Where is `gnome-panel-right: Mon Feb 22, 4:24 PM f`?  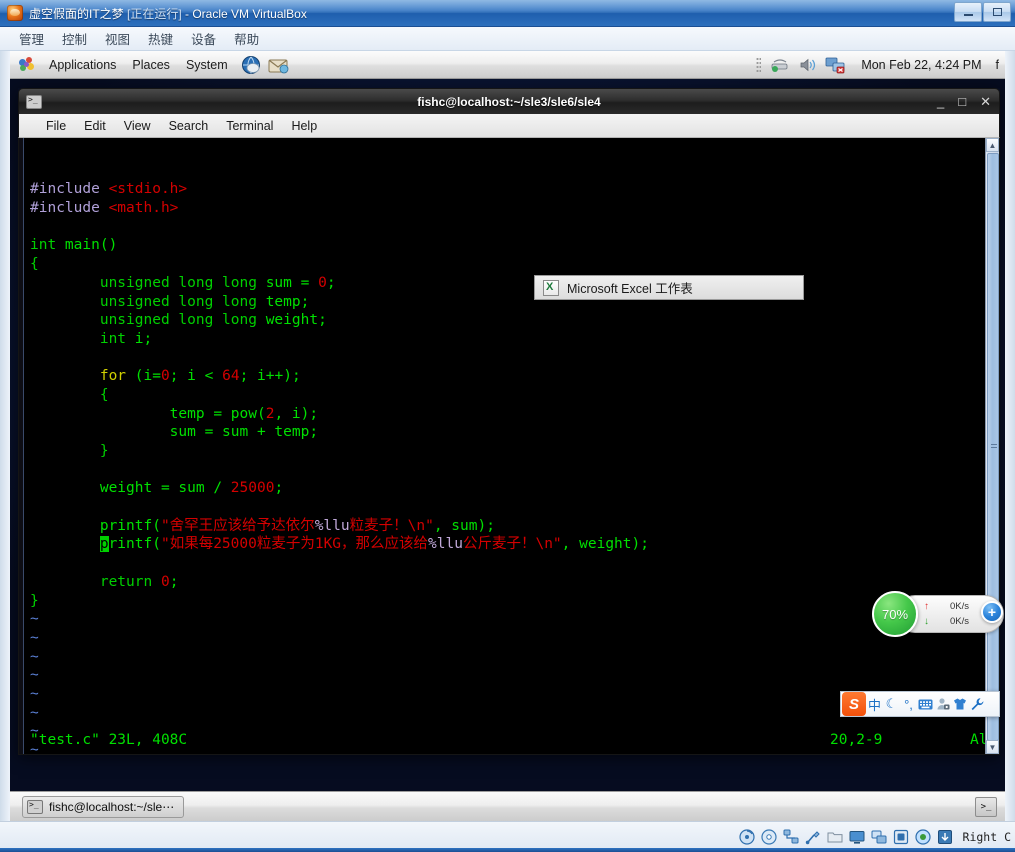 gnome-panel-right: Mon Feb 22, 4:24 PM f is located at coordinates (880, 65).